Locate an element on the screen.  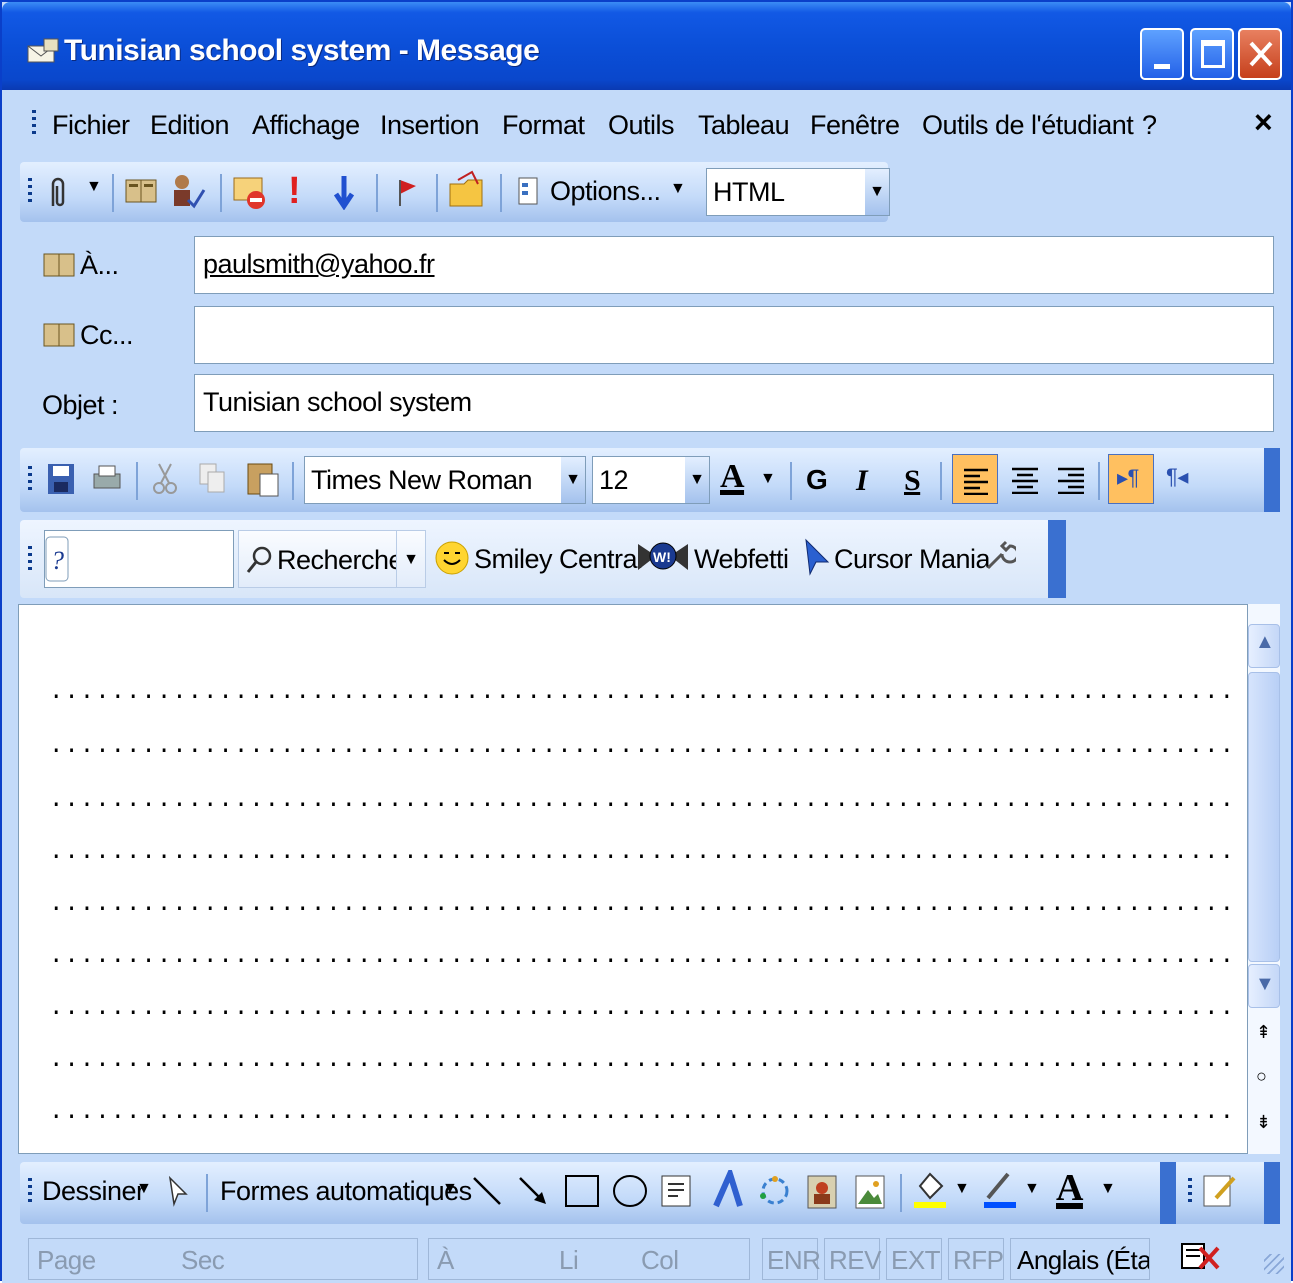
menu-format: Format is located at coordinates (543, 125).